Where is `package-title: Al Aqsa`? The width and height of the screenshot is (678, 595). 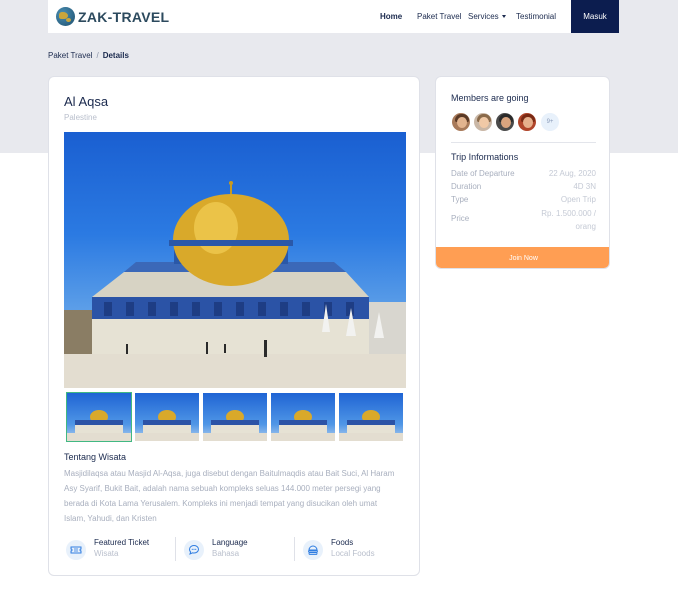
package-title: Al Aqsa is located at coordinates (86, 101).